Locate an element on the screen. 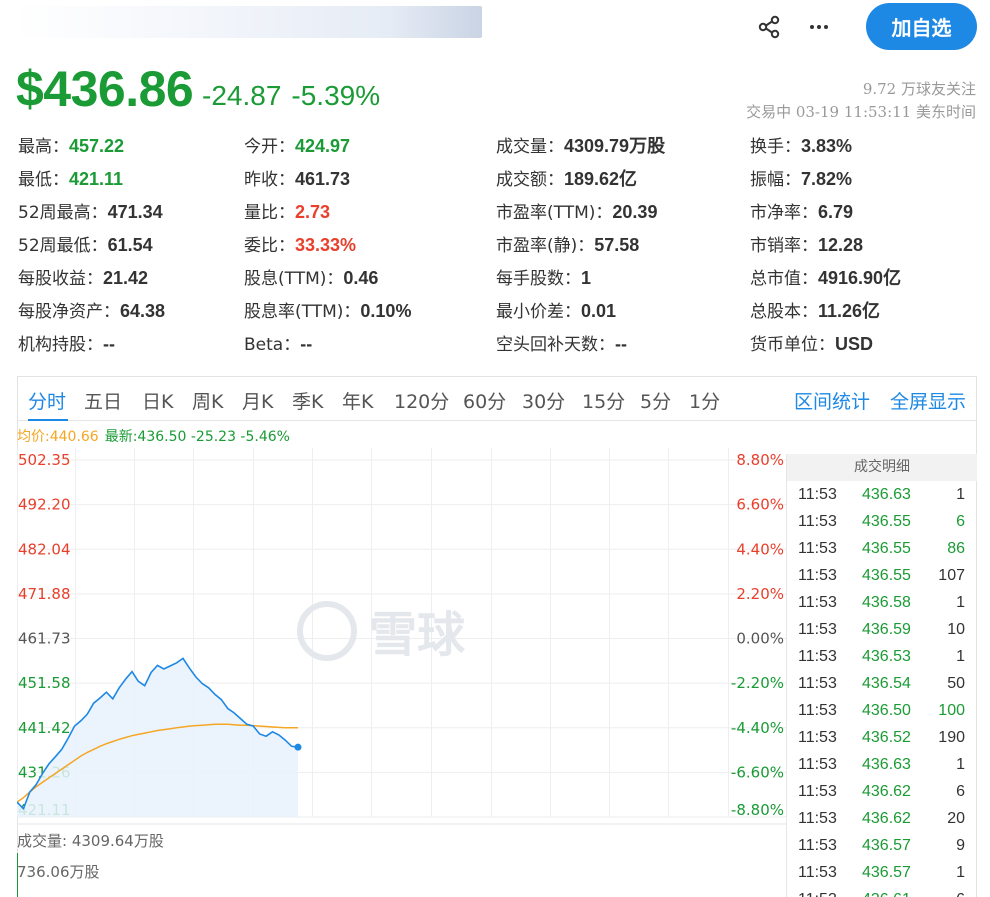 The width and height of the screenshot is (990, 897). quote-label: Beta： is located at coordinates (272, 345).